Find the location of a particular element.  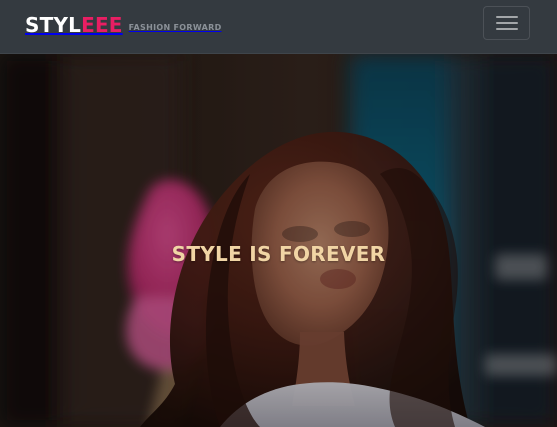

hero-heading: STYLE IS FOREVER is located at coordinates (278, 254).